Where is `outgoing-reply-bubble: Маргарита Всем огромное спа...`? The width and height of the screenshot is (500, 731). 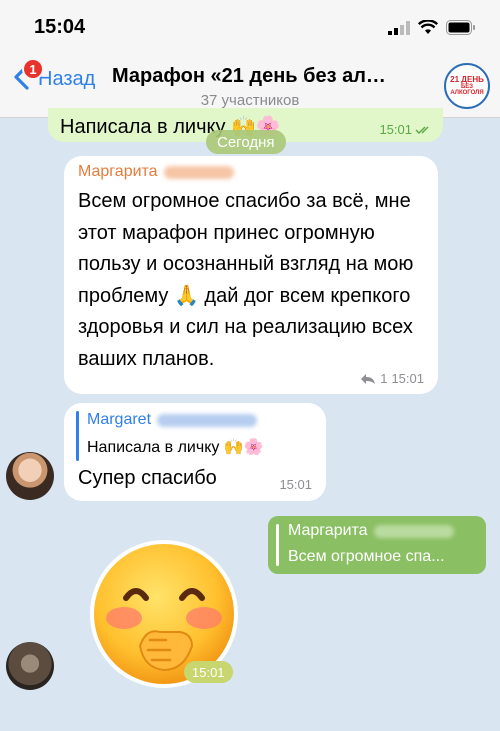
outgoing-reply-bubble: Маргарита Всем огромное спа... is located at coordinates (377, 545).